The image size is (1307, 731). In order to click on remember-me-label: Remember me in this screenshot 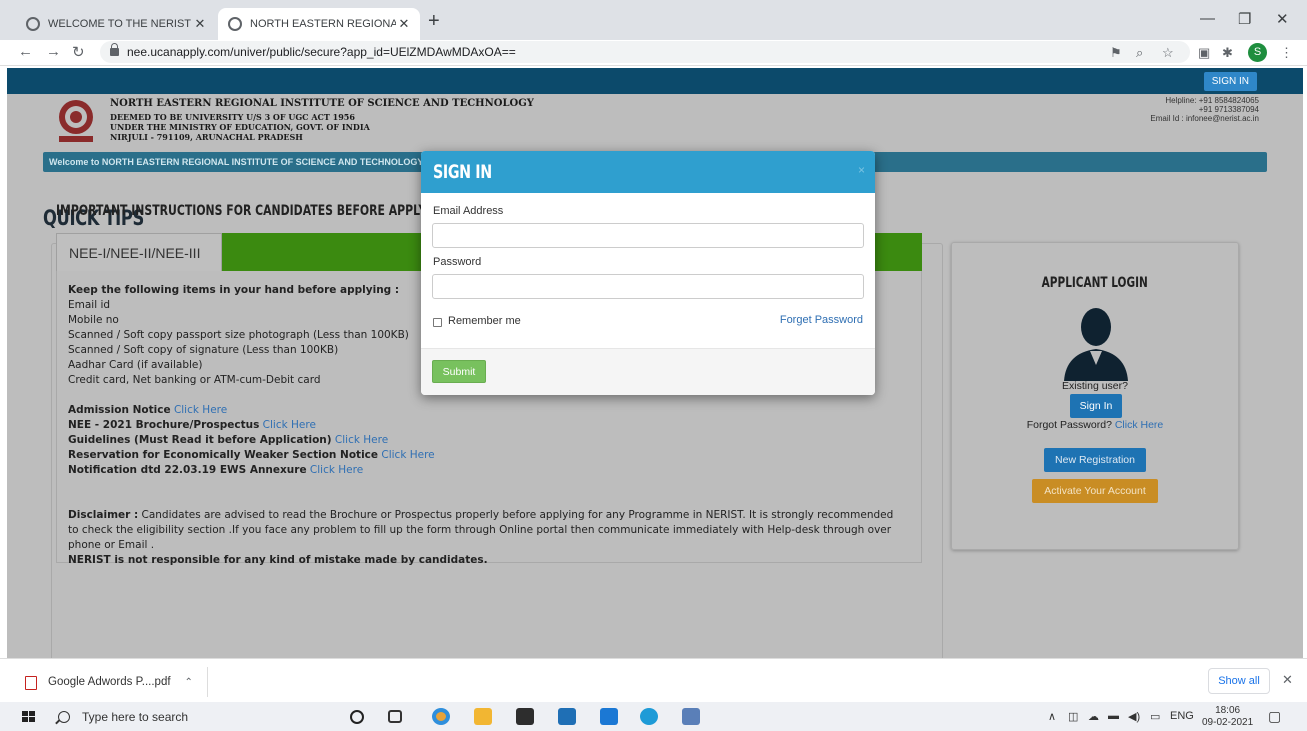, I will do `click(484, 321)`.